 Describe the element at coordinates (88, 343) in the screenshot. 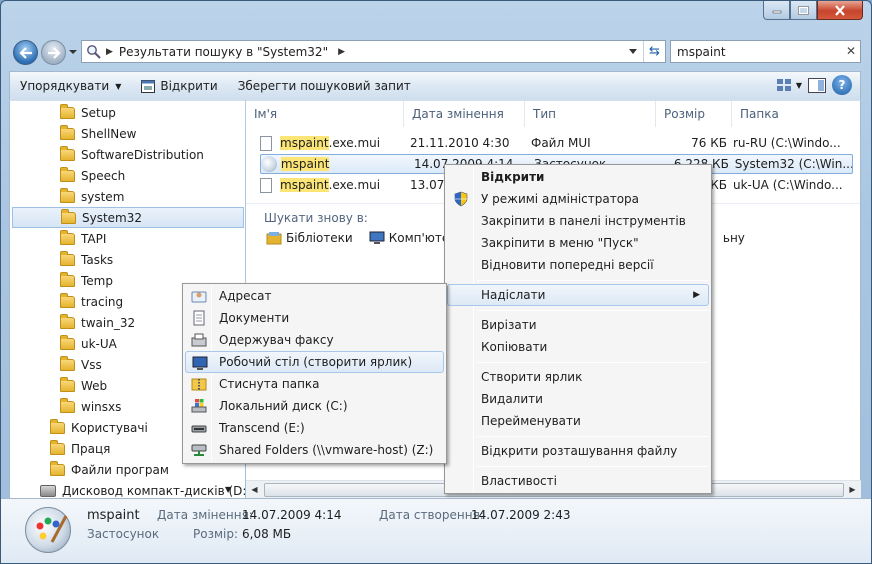

I see `tree-item: uk-UA` at that location.